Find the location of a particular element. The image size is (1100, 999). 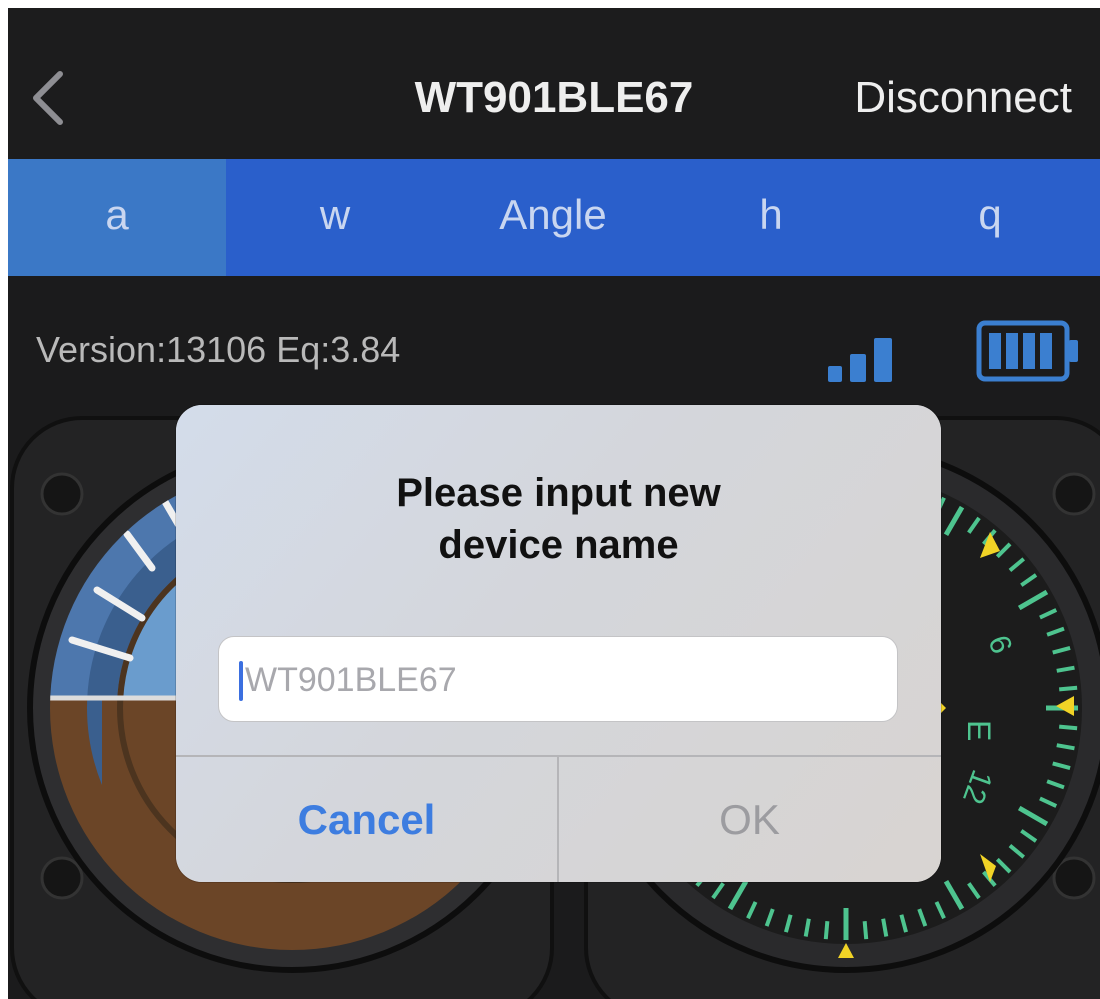

back-button is located at coordinates (49, 98).